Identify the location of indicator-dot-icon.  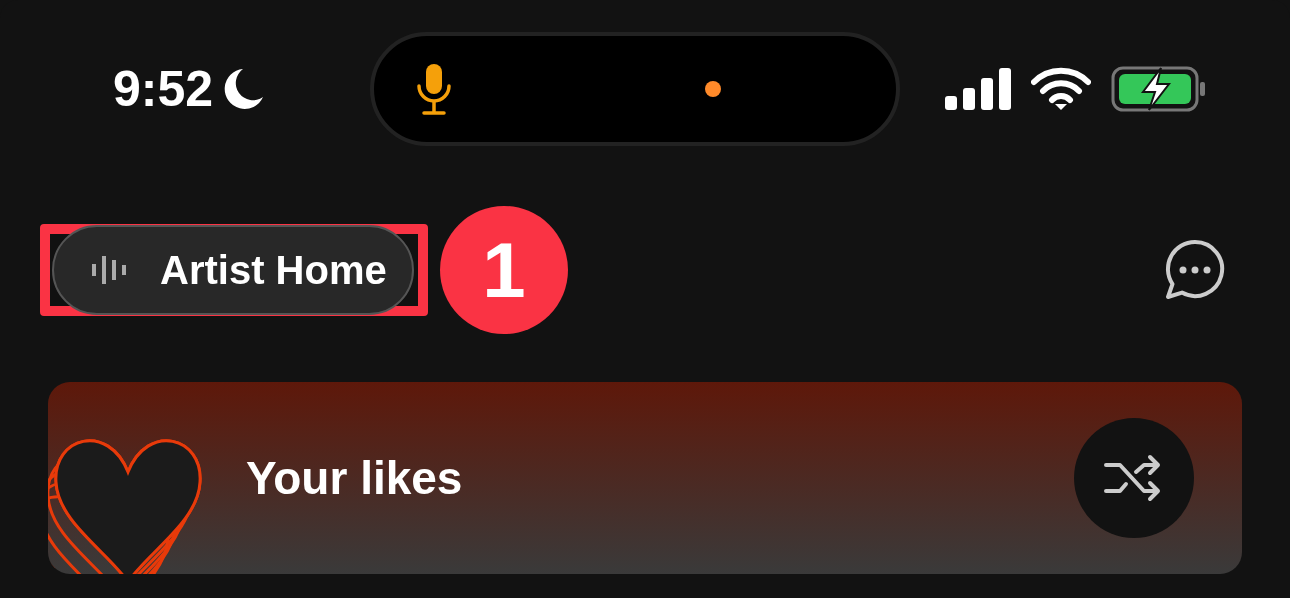
(713, 89).